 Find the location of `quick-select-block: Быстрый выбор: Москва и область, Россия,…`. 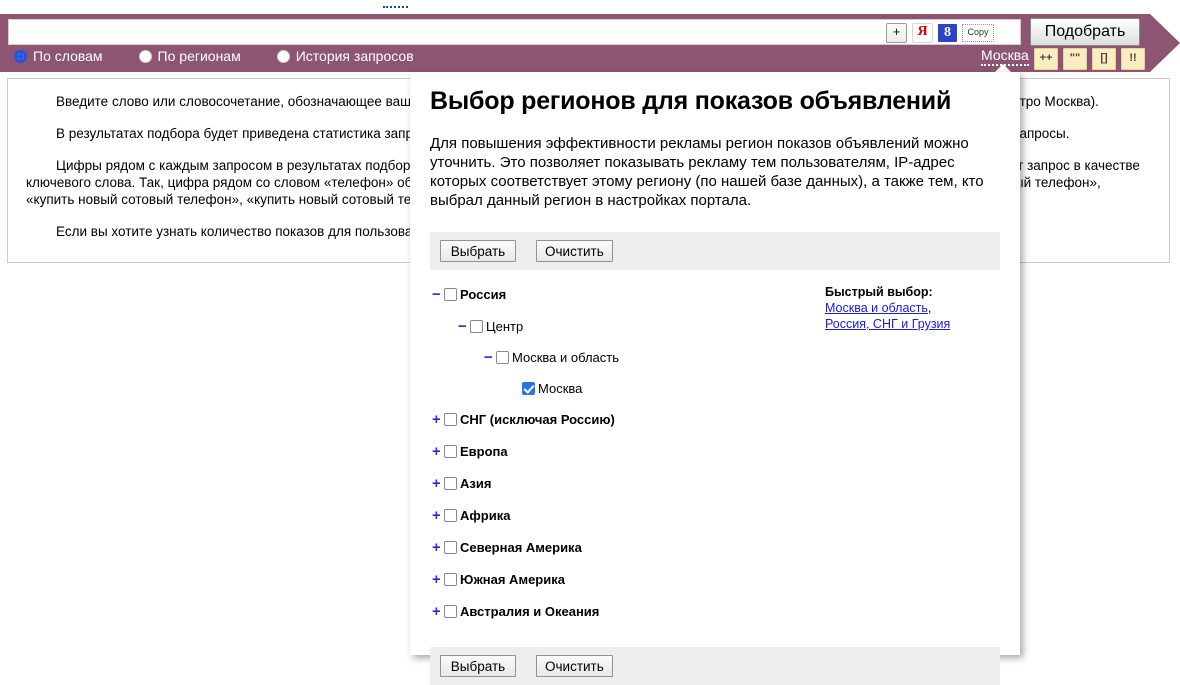

quick-select-block: Быстрый выбор: Москва и область, Россия,… is located at coordinates (920, 308).